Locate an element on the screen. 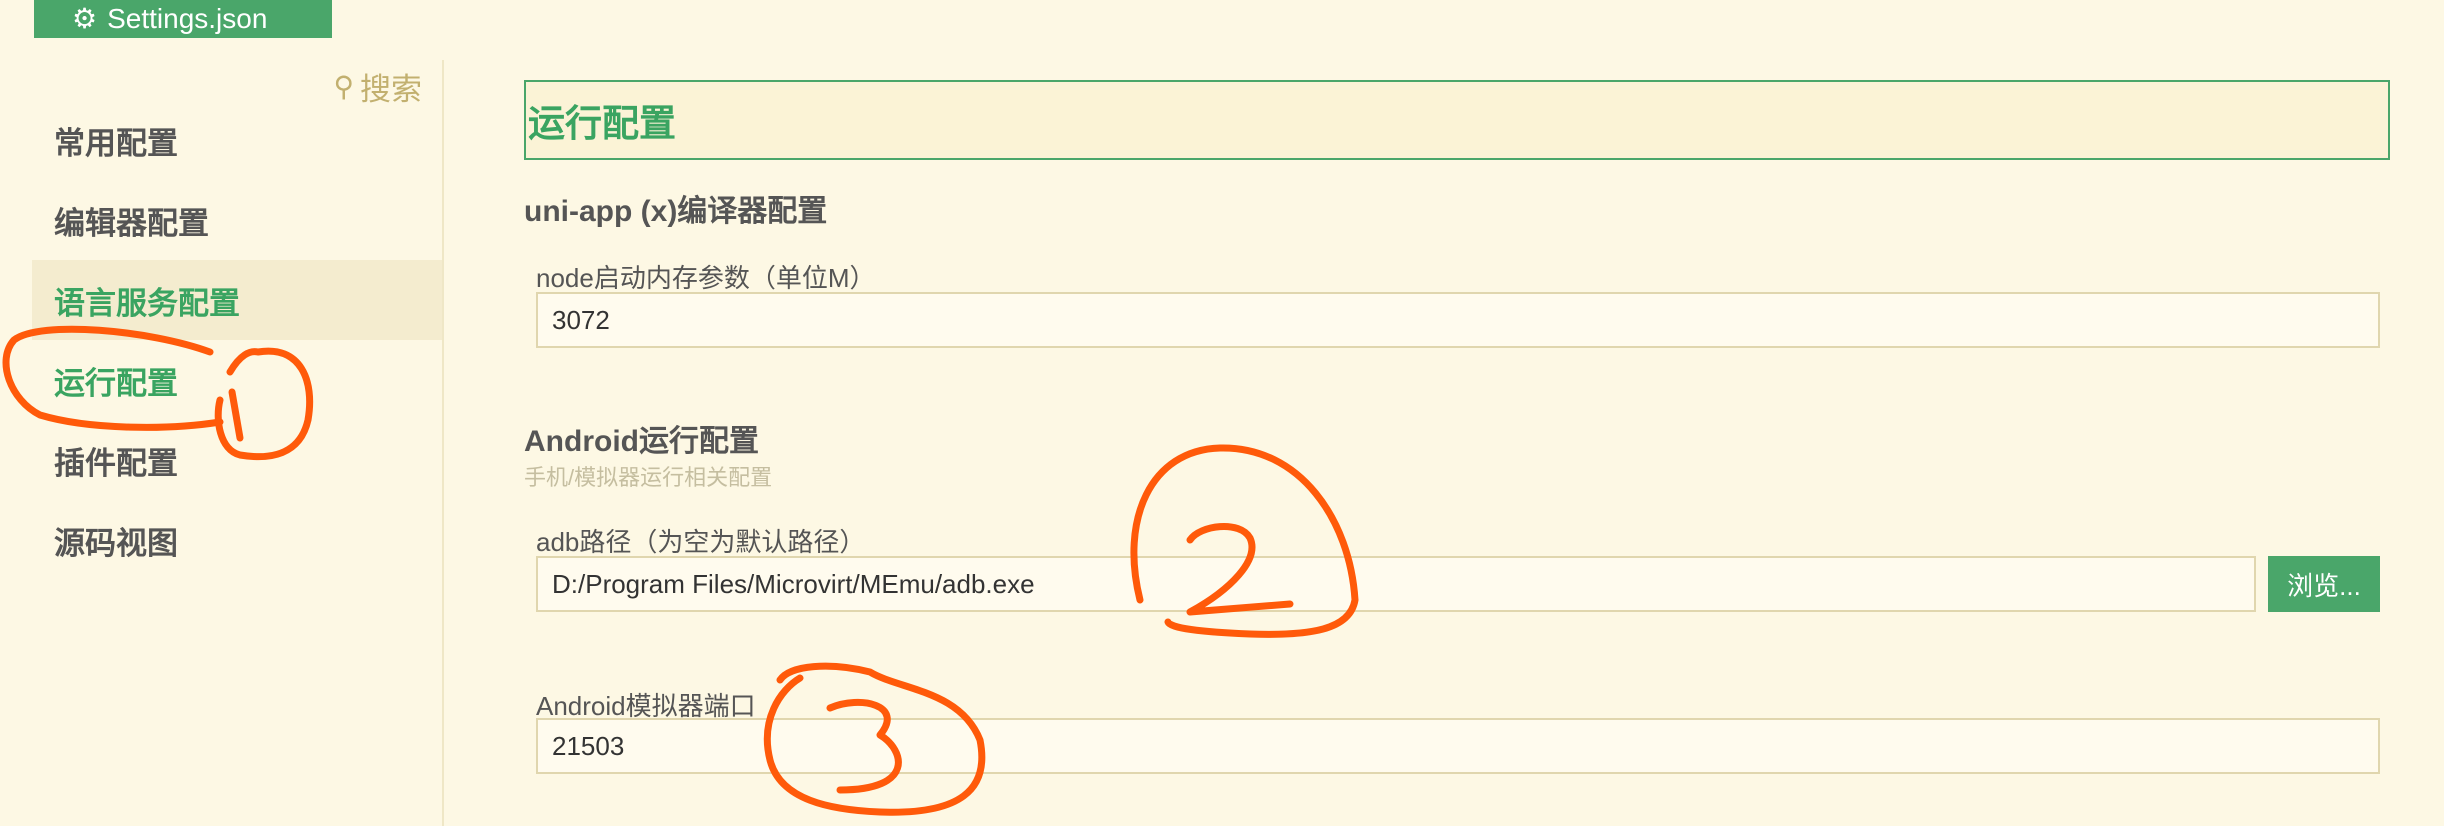 This screenshot has width=2444, height=826. sidebar-item-label: 语言服务配置 is located at coordinates (147, 303).